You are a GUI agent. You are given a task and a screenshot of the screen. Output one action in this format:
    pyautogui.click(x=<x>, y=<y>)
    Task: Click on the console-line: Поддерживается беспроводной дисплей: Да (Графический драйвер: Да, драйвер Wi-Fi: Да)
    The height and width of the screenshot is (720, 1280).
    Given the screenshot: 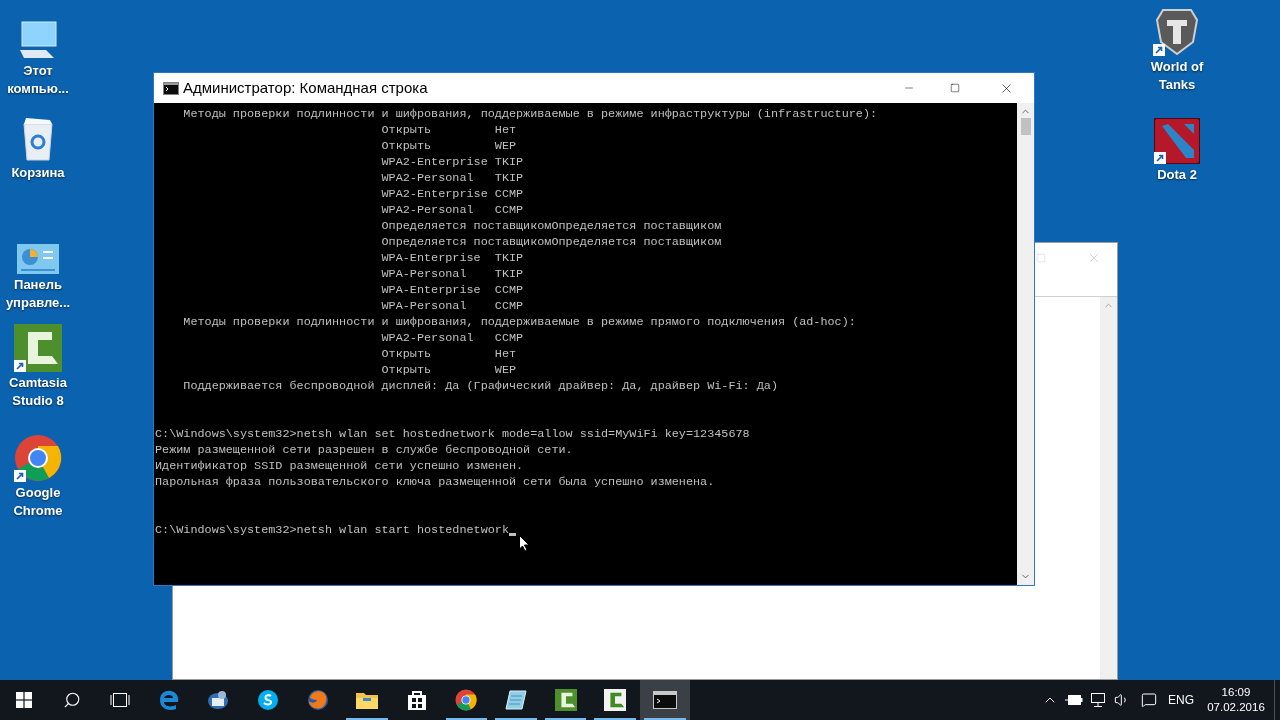 What is the action you would take?
    pyautogui.click(x=480, y=386)
    